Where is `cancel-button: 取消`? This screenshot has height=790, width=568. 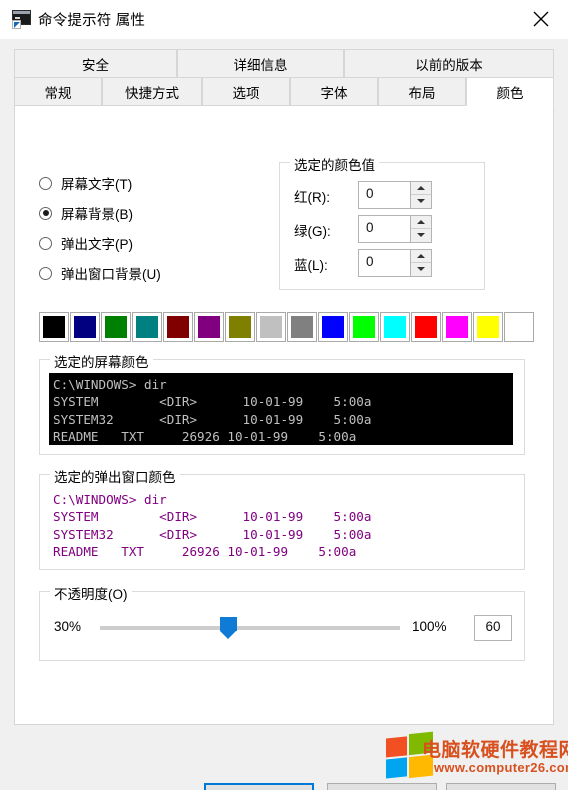
cancel-button: 取消 is located at coordinates (382, 786).